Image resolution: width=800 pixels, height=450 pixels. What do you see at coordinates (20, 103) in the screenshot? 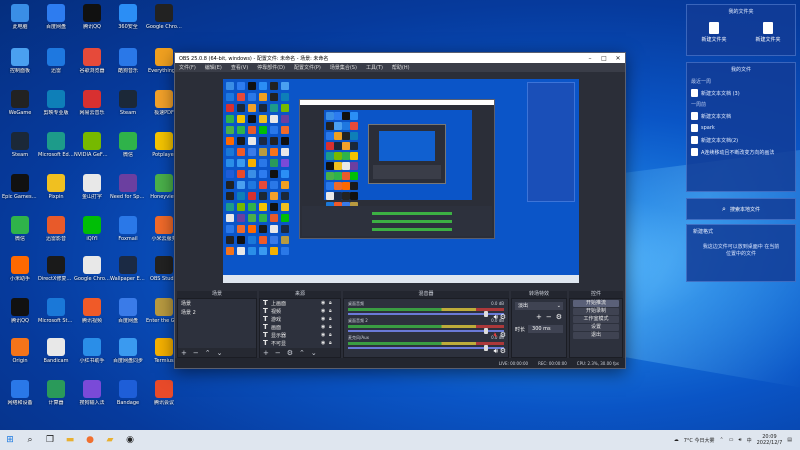
I see `desktop-shortcut: WeGame` at bounding box center [20, 103].